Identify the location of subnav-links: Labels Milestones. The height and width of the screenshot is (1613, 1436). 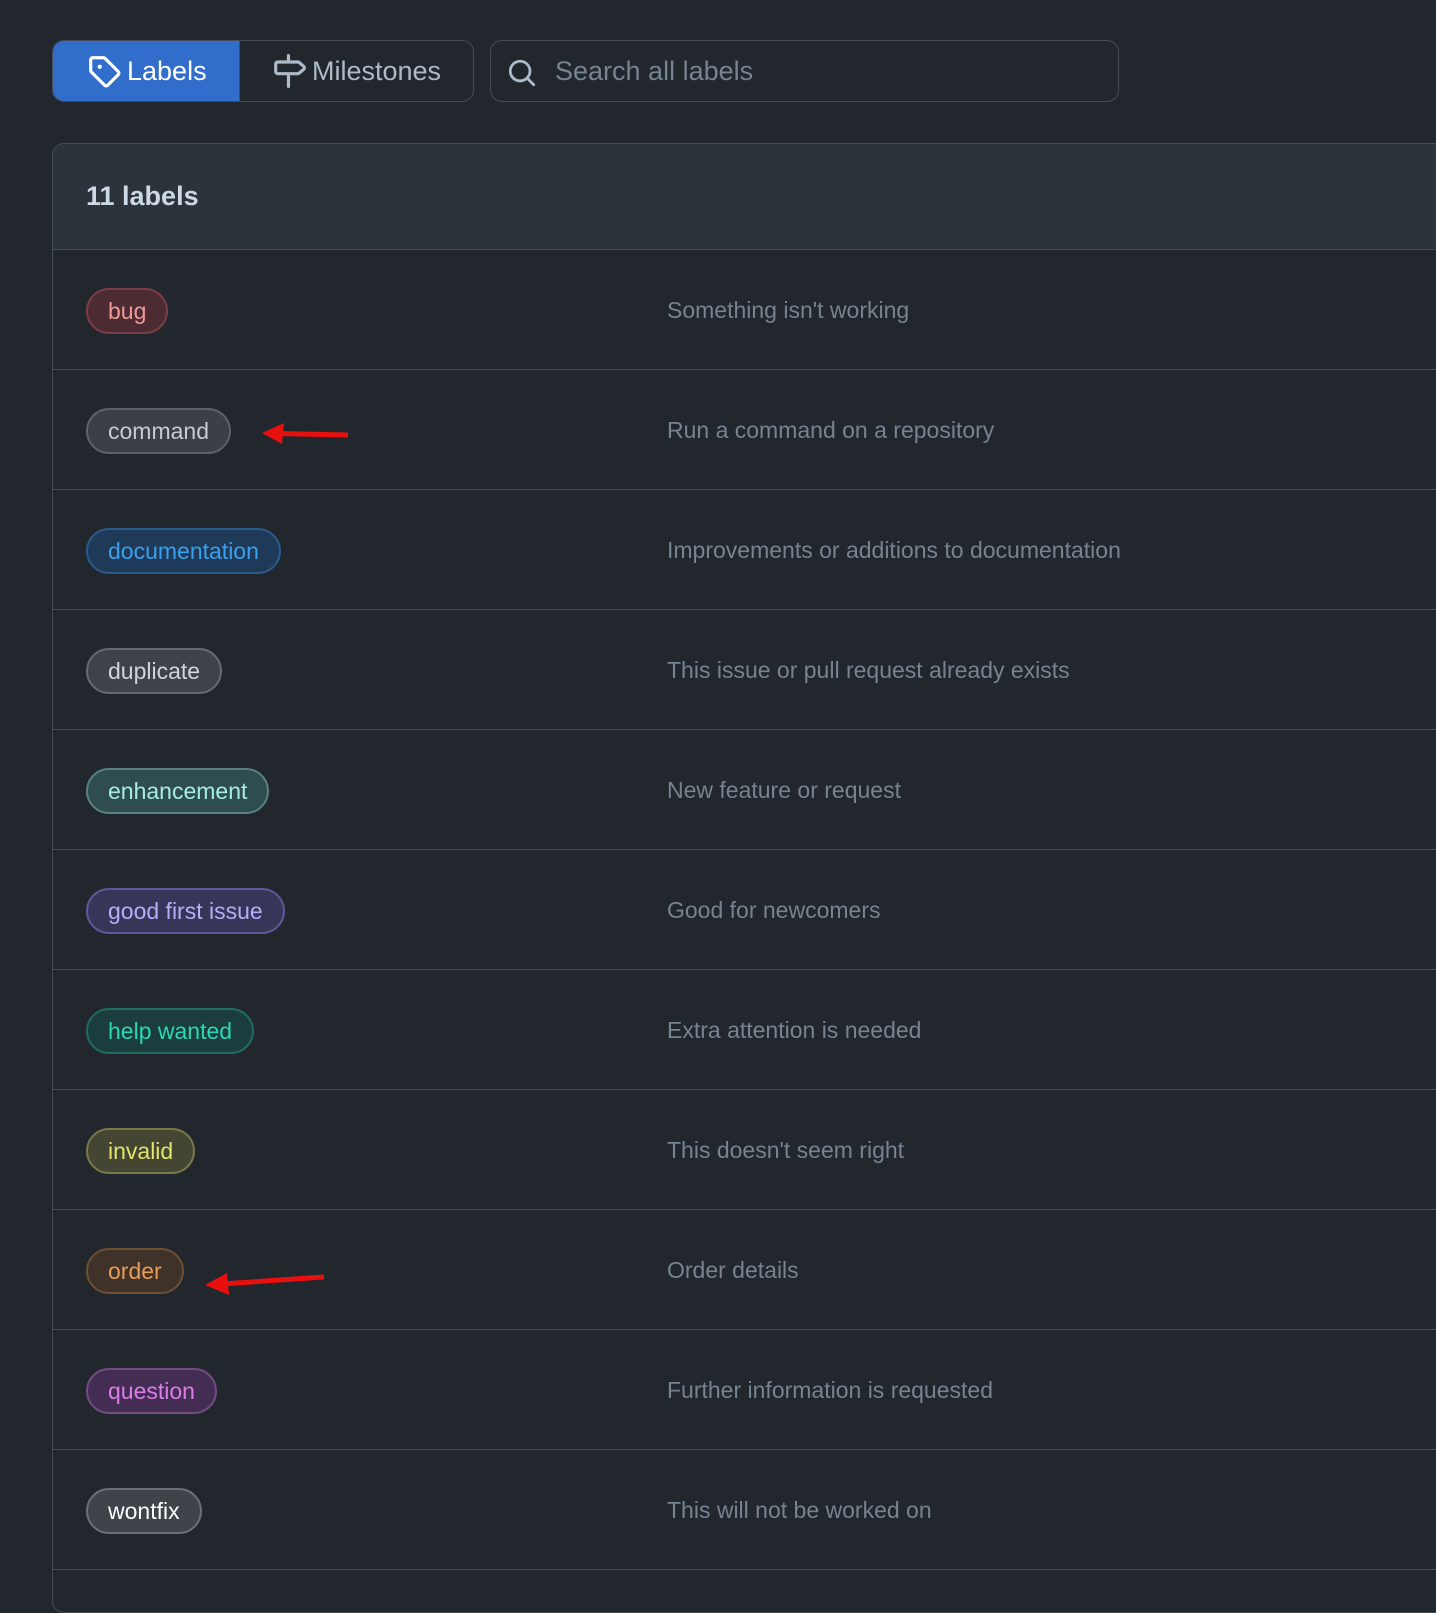
(263, 71).